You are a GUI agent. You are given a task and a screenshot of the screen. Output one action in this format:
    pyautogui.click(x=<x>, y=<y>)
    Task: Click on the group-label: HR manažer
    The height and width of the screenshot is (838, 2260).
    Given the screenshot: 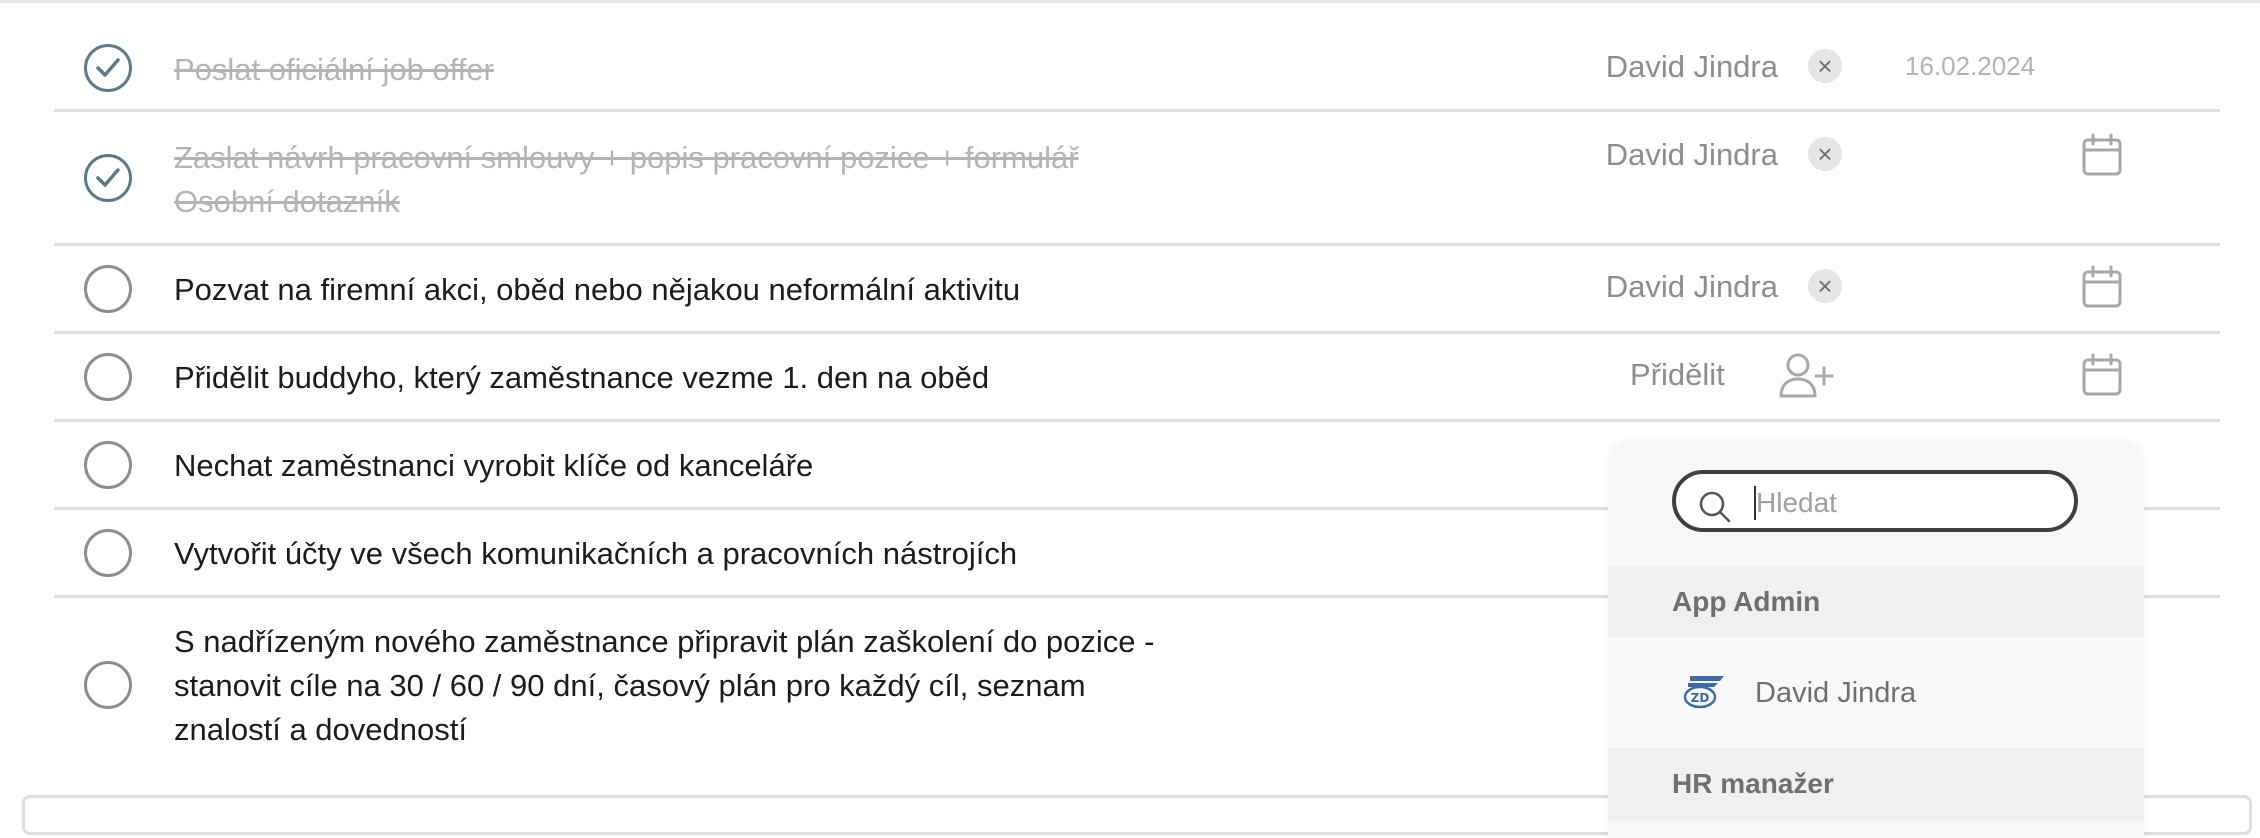 What is the action you would take?
    pyautogui.click(x=1753, y=783)
    